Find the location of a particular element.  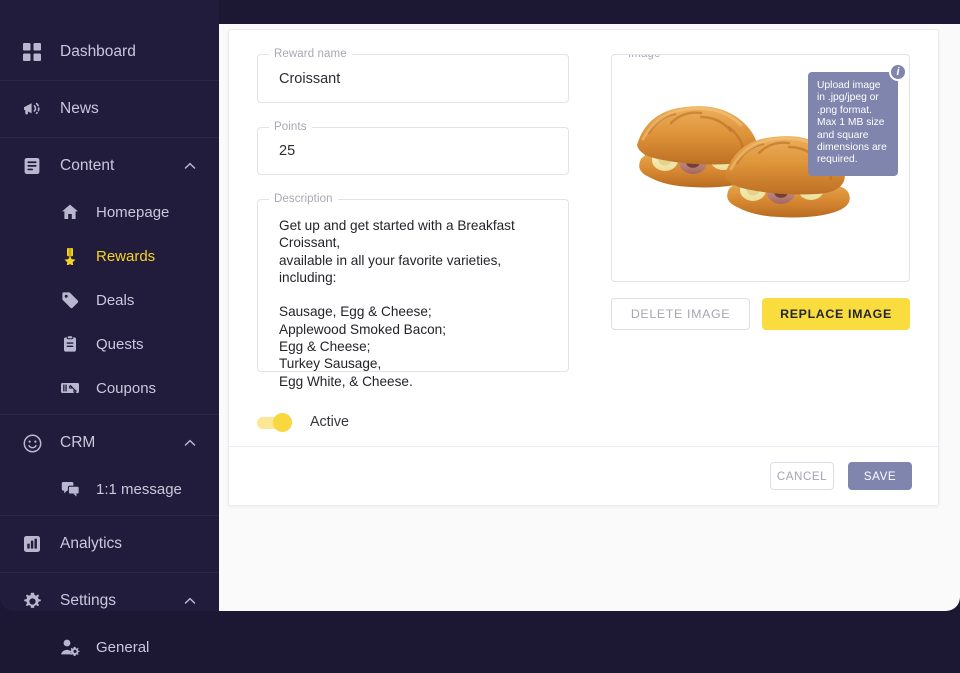

grid-icon is located at coordinates (32, 52).